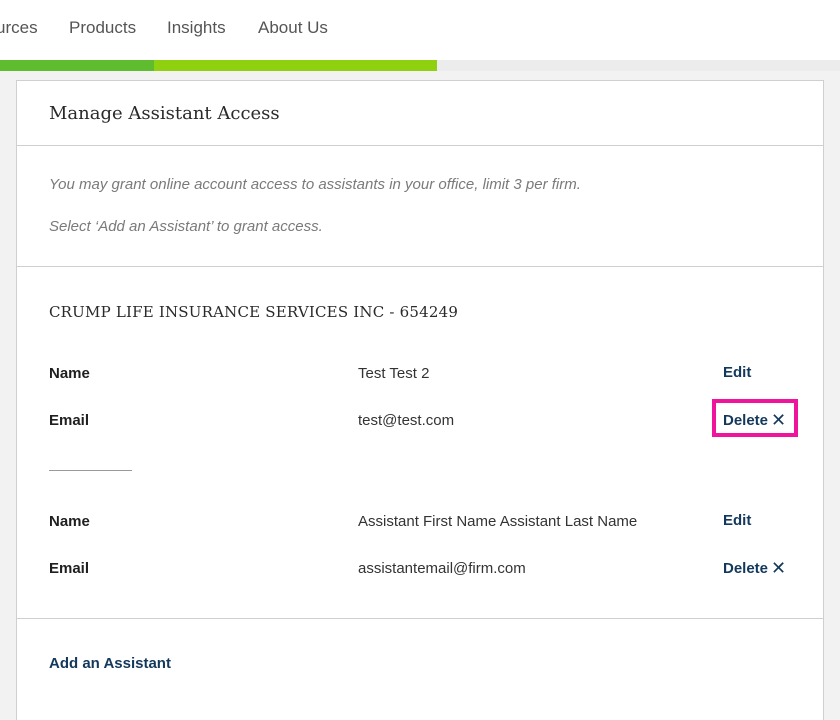 The width and height of the screenshot is (840, 720). What do you see at coordinates (420, 113) in the screenshot?
I see `header-card: Manage Assistant Access` at bounding box center [420, 113].